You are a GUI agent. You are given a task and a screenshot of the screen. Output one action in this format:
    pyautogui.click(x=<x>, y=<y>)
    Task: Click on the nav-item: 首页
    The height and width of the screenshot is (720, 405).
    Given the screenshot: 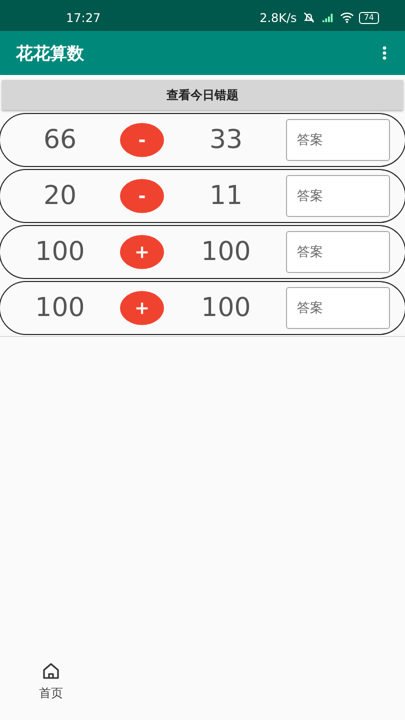 What is the action you would take?
    pyautogui.click(x=51, y=681)
    